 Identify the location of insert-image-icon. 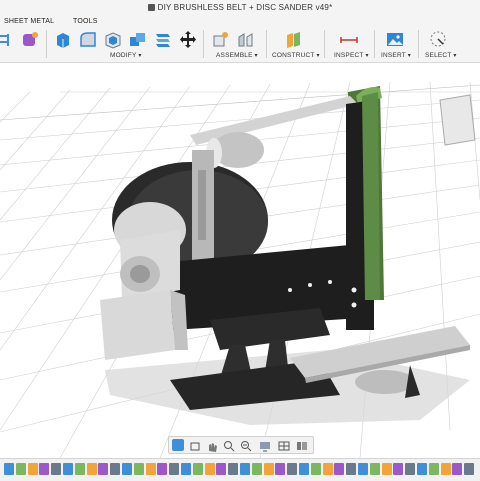
(395, 39).